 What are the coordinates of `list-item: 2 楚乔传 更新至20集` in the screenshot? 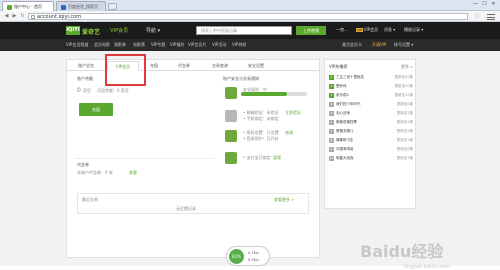 It's located at (371, 86).